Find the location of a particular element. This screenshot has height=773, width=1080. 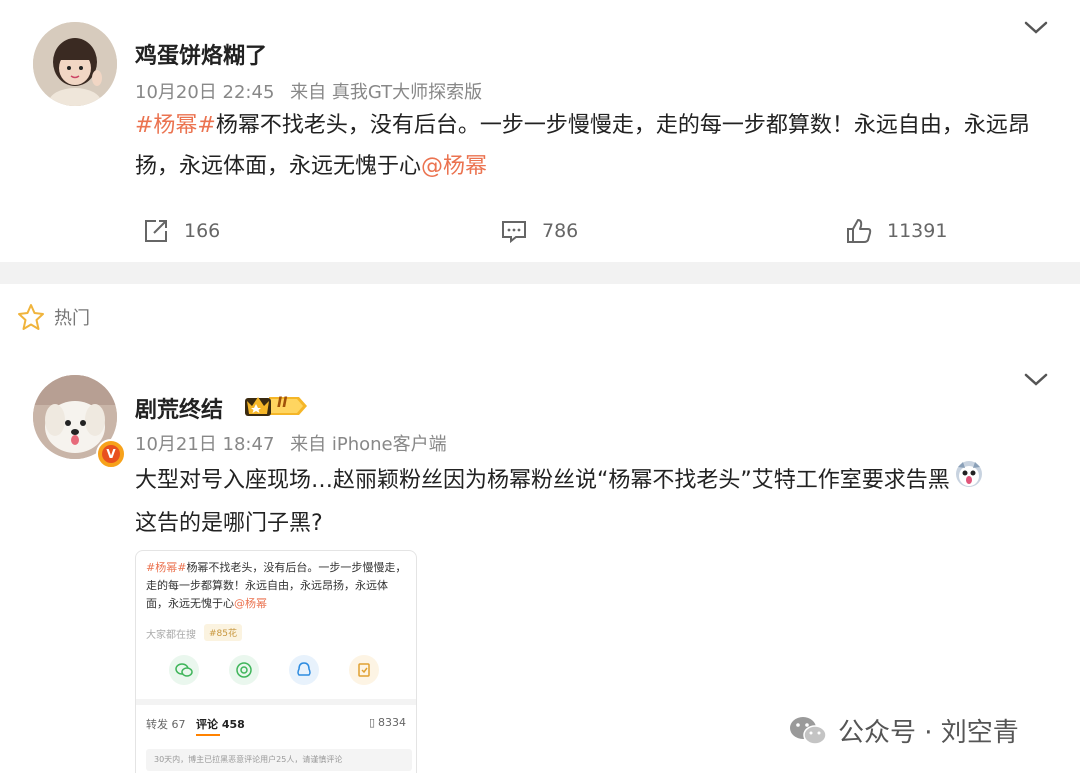

vip-level-badge: II is located at coordinates (276, 408).